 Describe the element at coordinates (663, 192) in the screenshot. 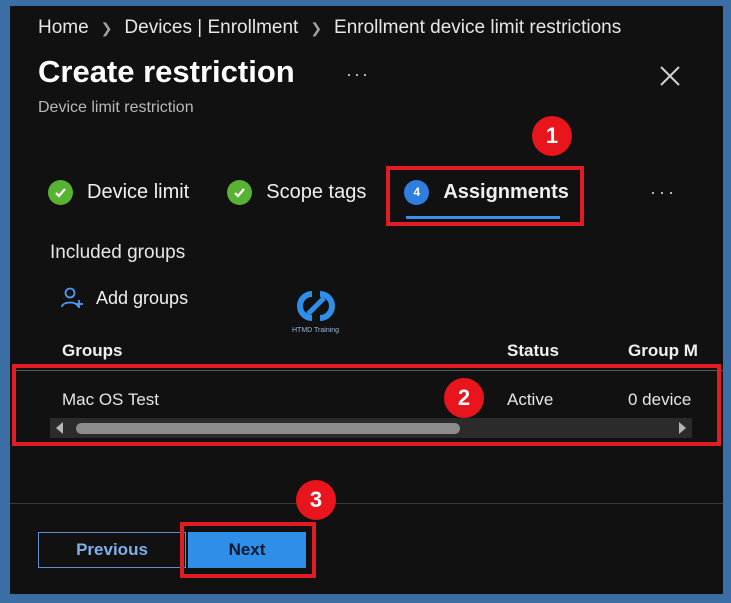

I see `more-tabs-icon: ···` at that location.